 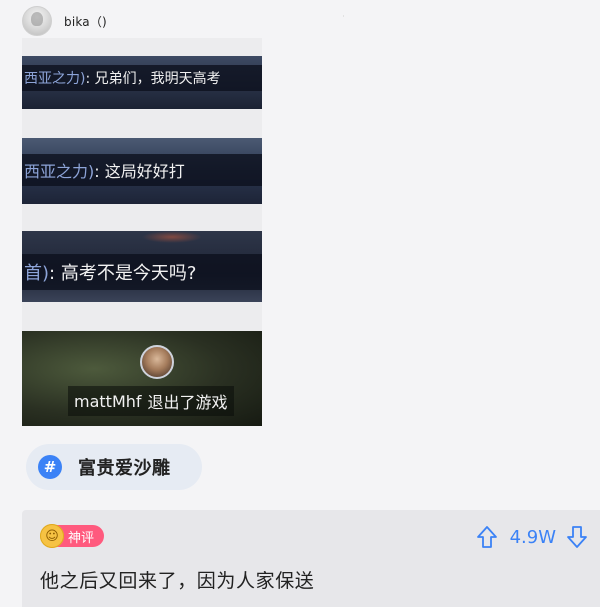 I want to click on player-name: mattMhf, so click(x=108, y=401).